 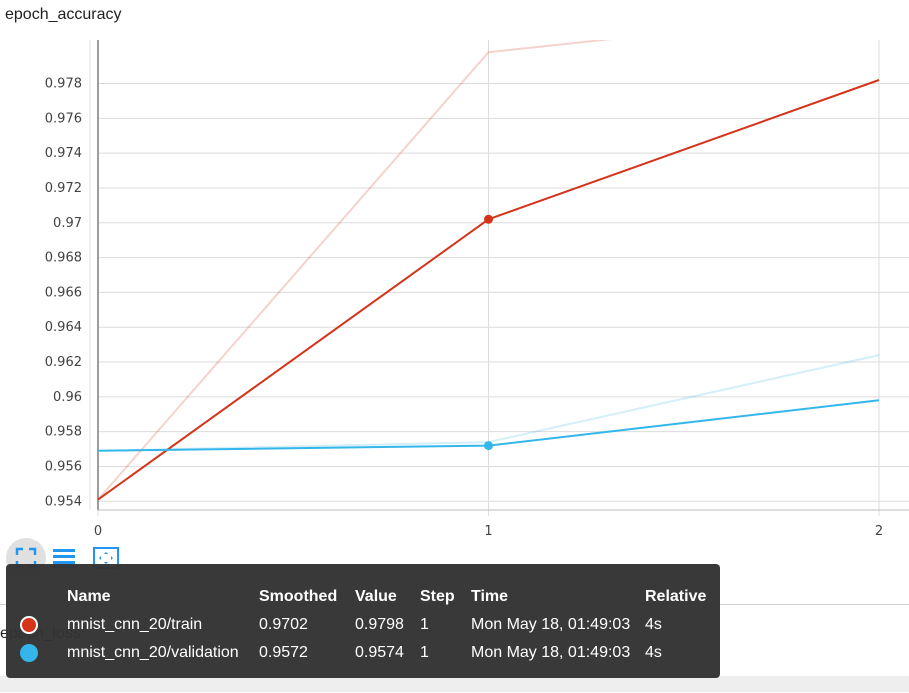 I want to click on x-tick-label: 1, so click(x=488, y=531).